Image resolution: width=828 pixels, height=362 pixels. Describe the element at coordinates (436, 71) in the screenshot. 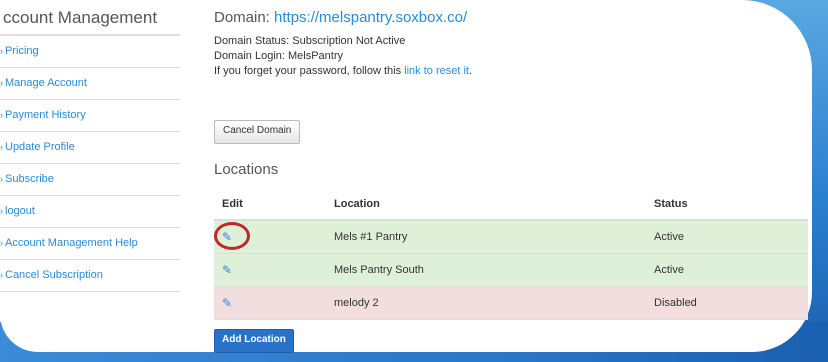

I see `reset-password-link: link to reset it` at that location.